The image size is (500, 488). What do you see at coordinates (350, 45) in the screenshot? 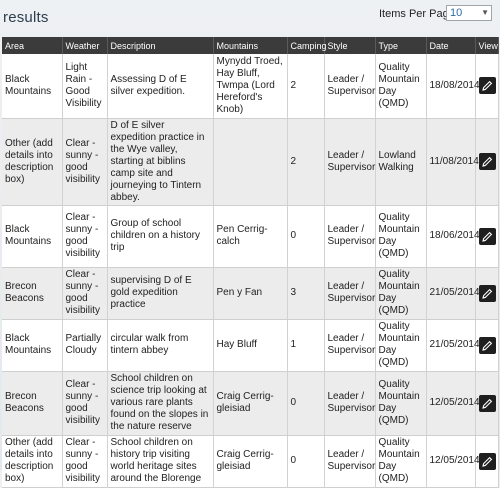
I see `column-header-style: Style` at bounding box center [350, 45].